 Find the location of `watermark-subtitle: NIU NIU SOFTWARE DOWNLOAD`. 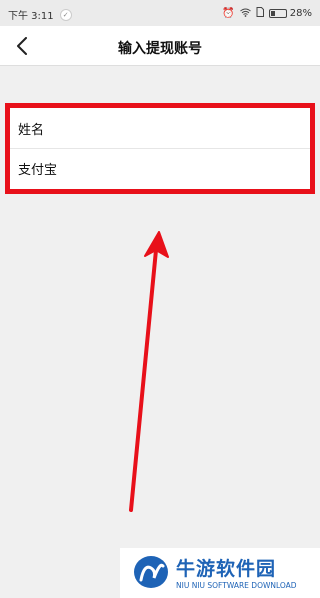

watermark-subtitle: NIU NIU SOFTWARE DOWNLOAD is located at coordinates (236, 585).